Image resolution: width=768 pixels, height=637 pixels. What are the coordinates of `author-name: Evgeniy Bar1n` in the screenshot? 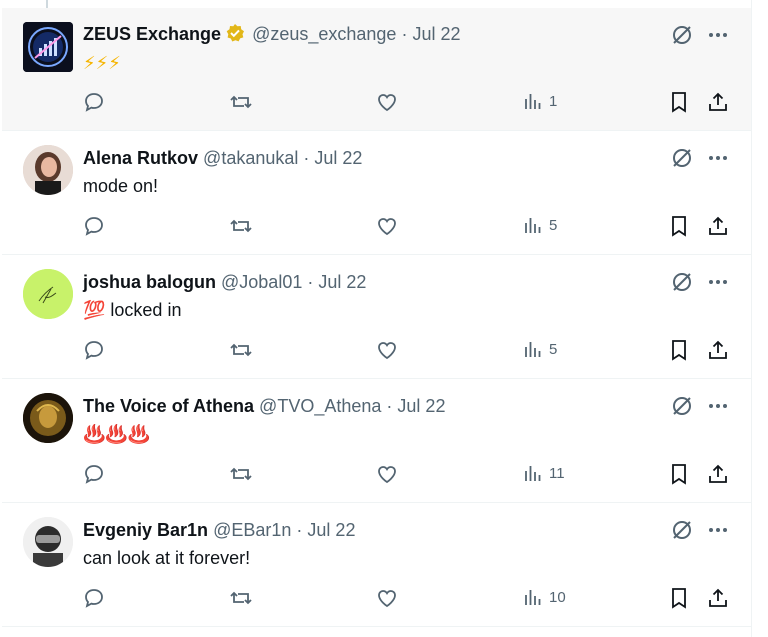 It's located at (145, 530).